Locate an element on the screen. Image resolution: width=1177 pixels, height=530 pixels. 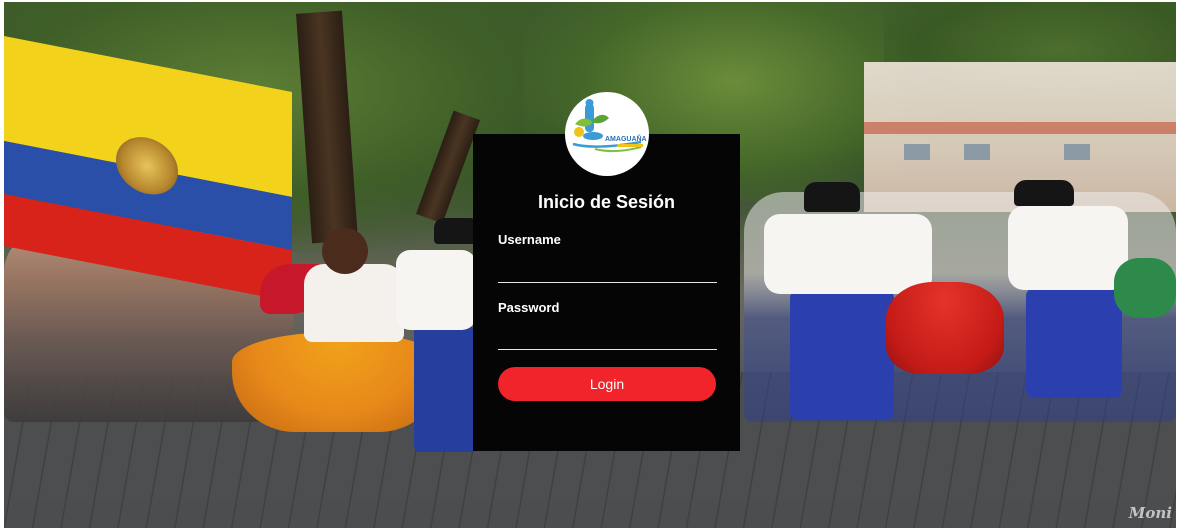
password-label: Password is located at coordinates (529, 307).